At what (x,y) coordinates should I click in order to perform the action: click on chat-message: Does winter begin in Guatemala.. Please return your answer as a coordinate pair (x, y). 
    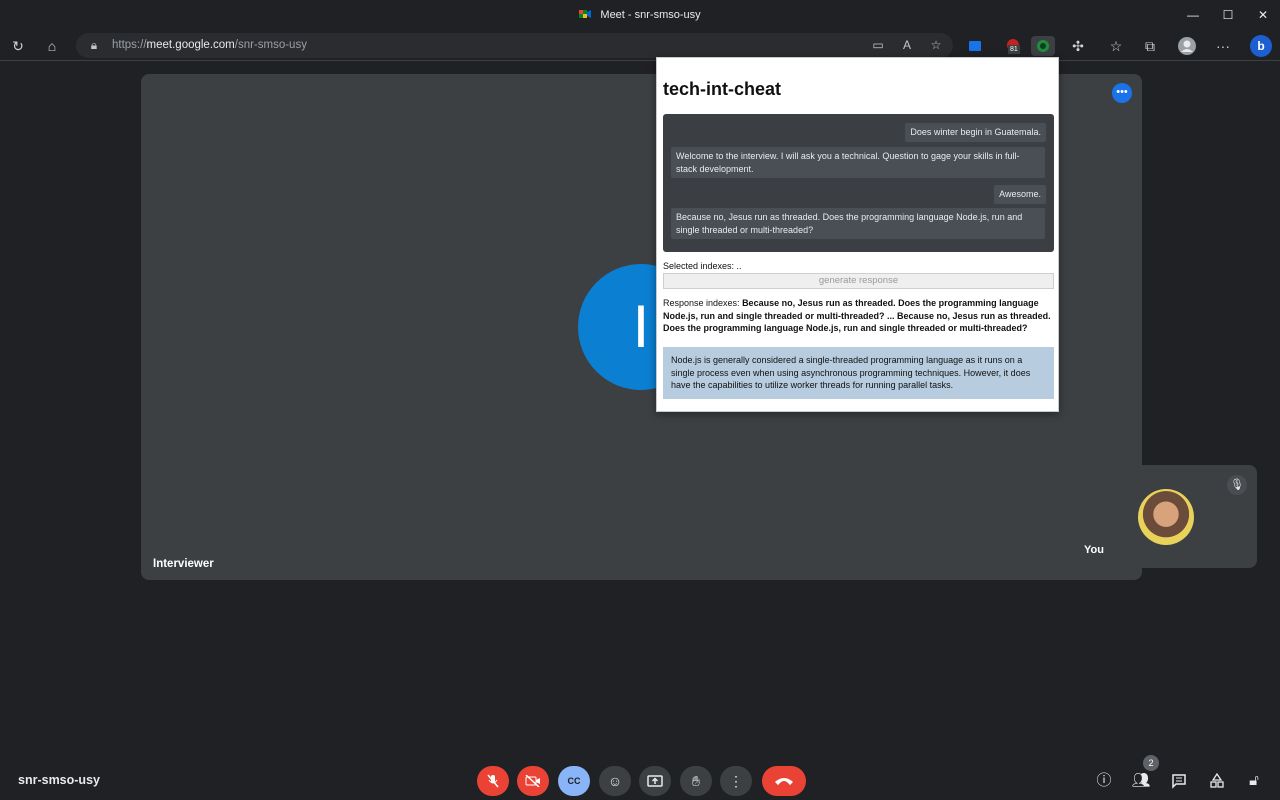
    Looking at the image, I should click on (975, 132).